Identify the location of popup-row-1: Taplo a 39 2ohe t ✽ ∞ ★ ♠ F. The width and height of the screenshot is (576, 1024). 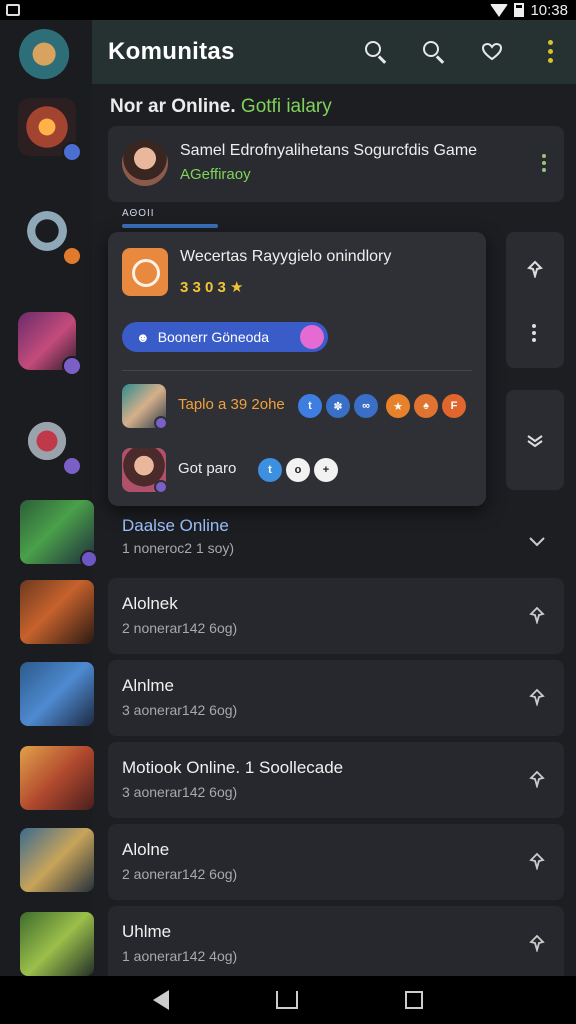
(297, 407).